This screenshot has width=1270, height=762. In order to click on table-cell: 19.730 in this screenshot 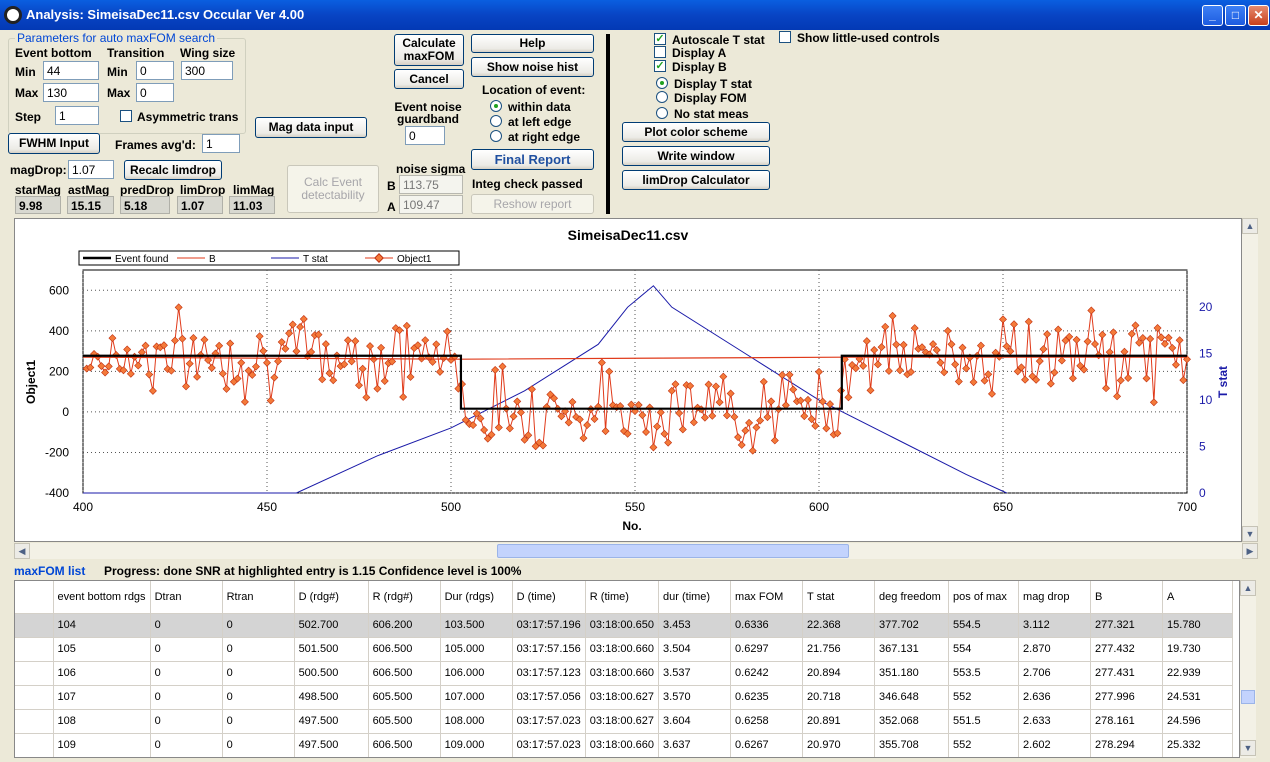, I will do `click(1198, 649)`.